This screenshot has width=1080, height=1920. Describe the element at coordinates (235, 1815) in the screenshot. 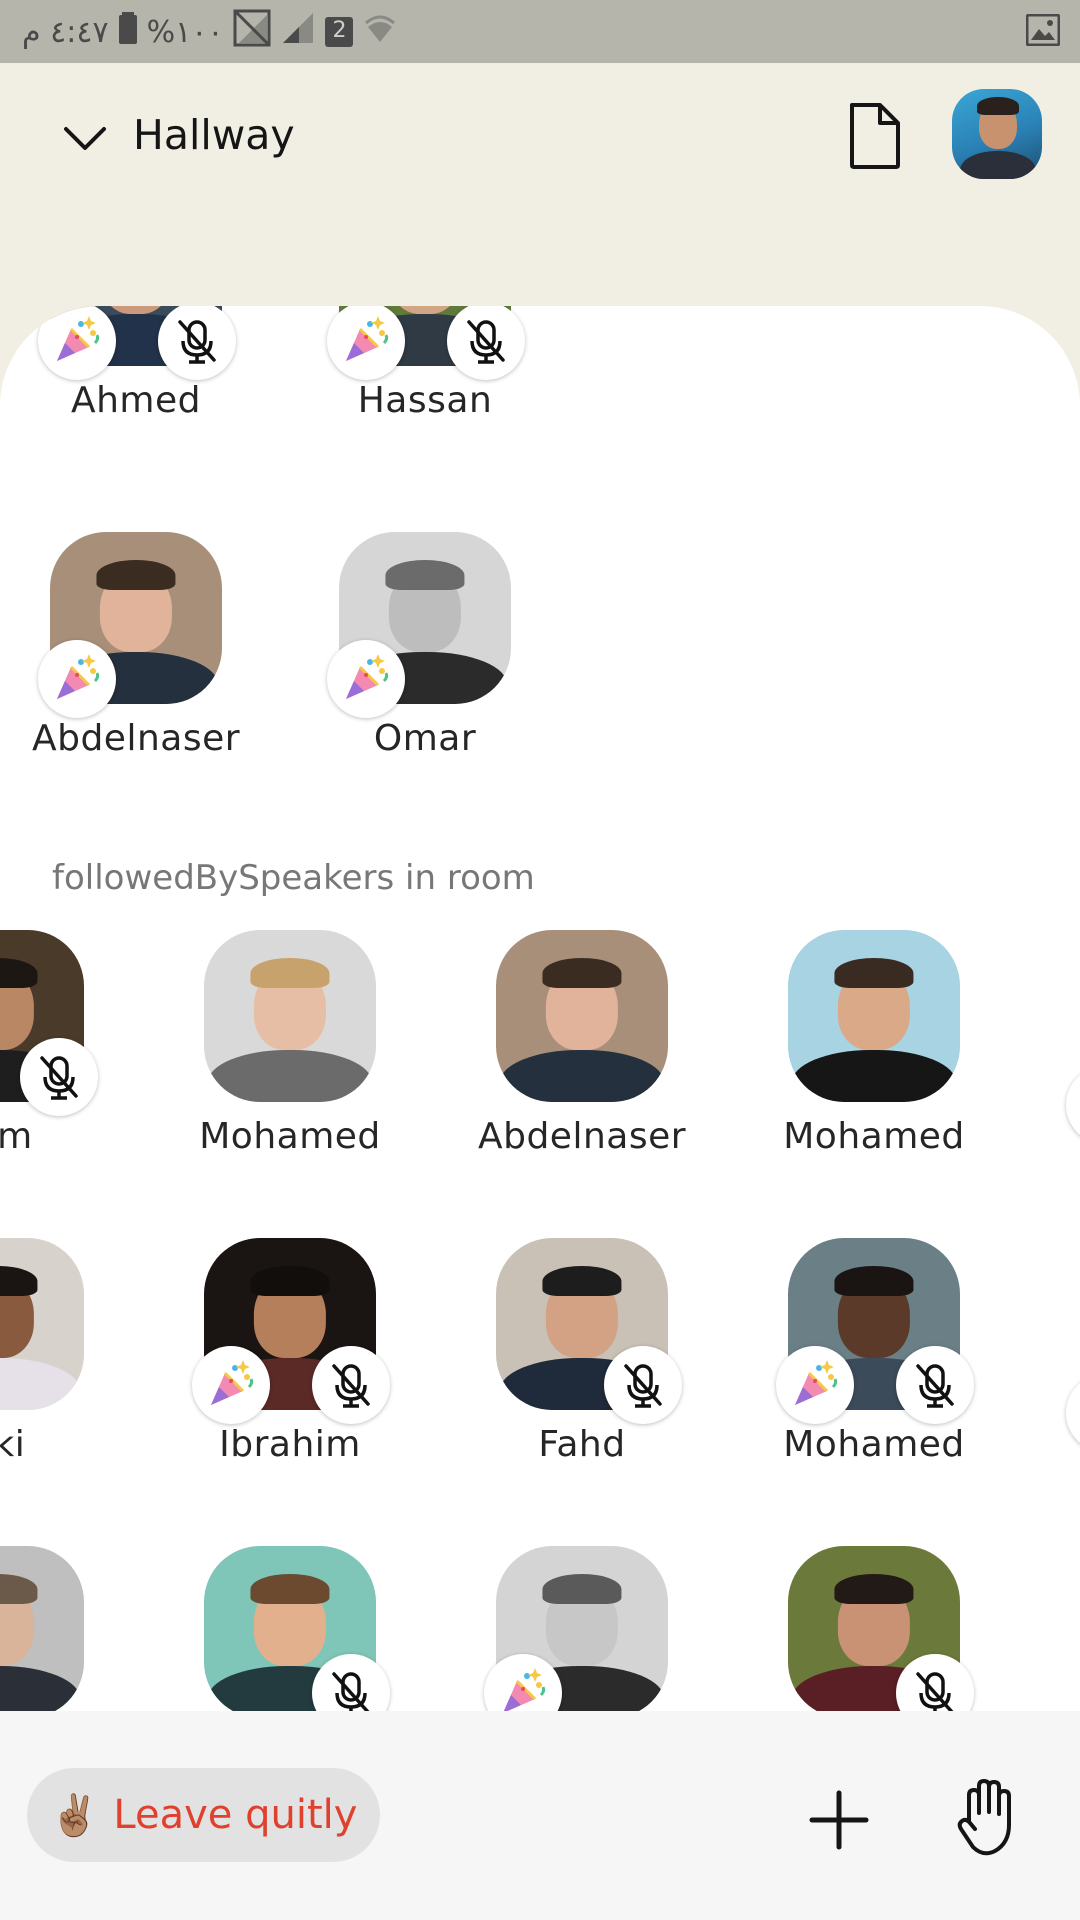

I see `leave-label: Leave quitly` at that location.